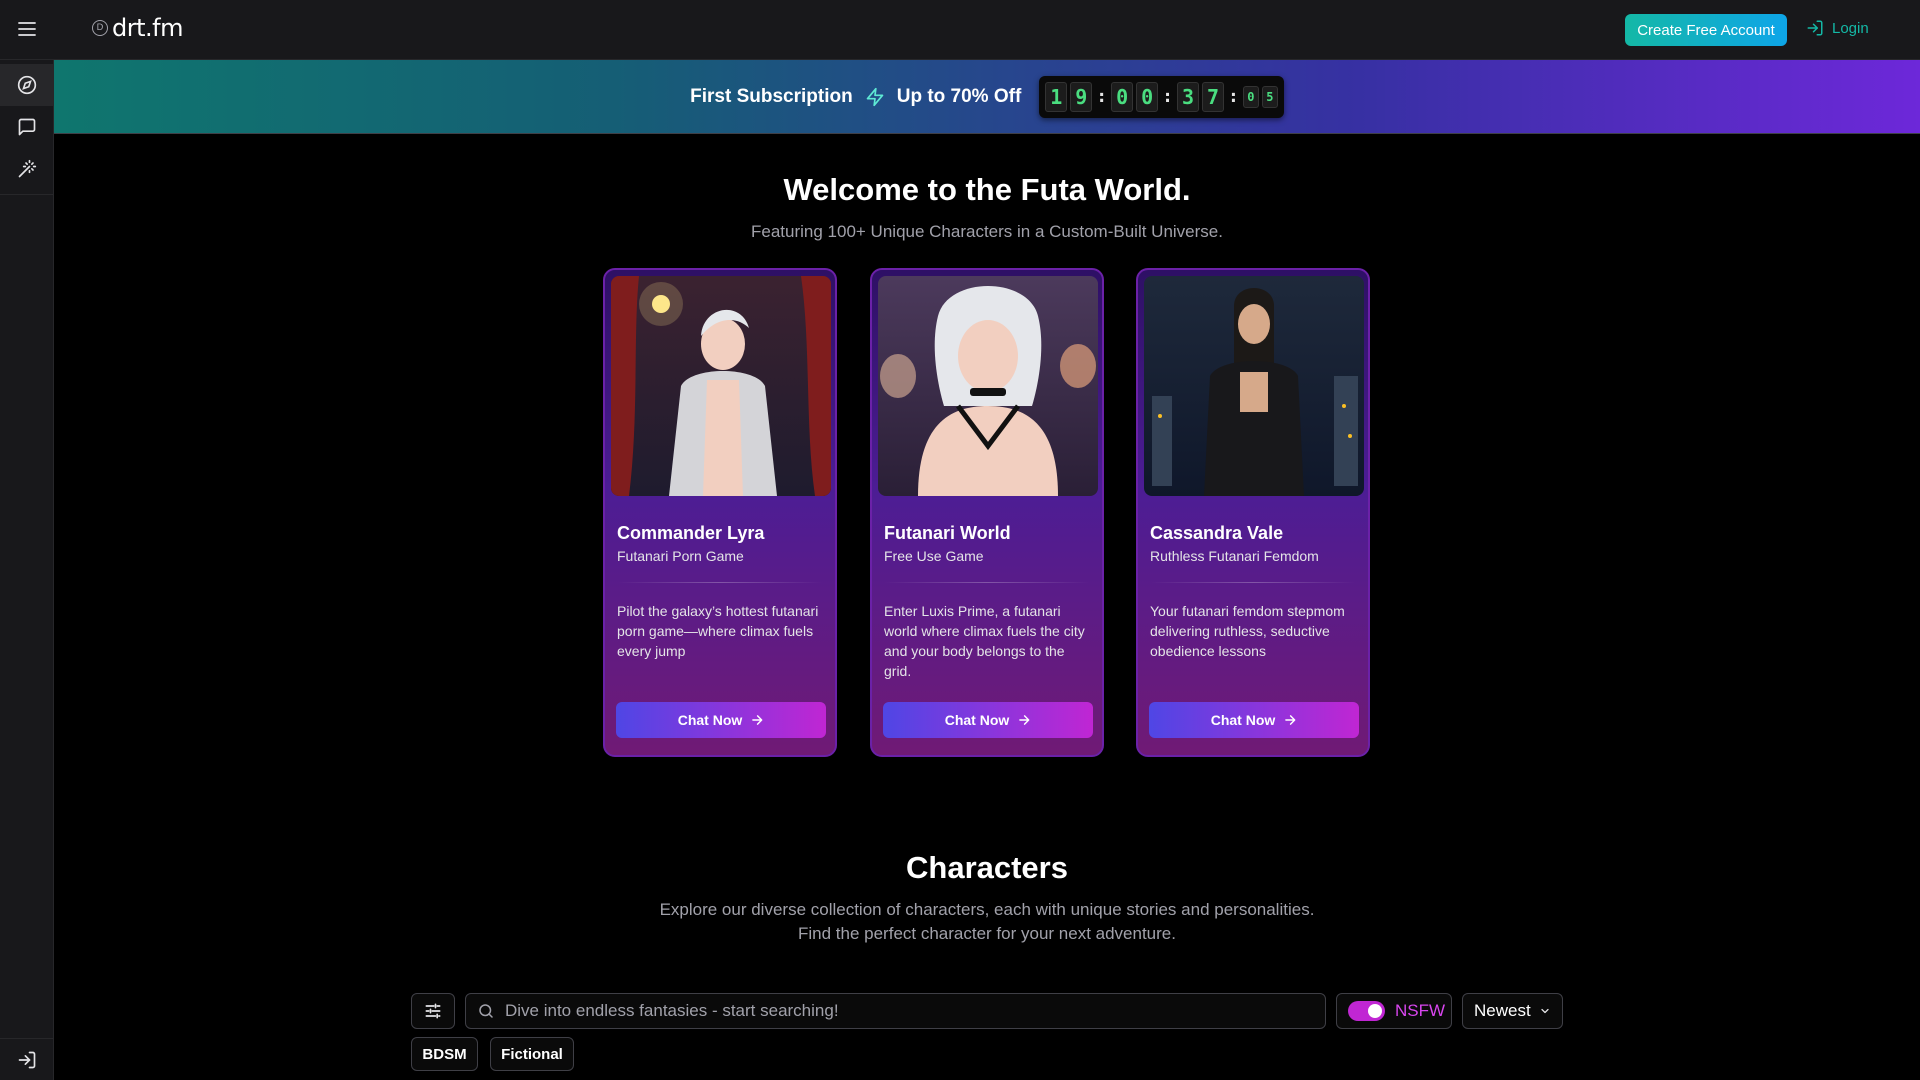 The image size is (1920, 1080). I want to click on lightning-icon, so click(875, 96).